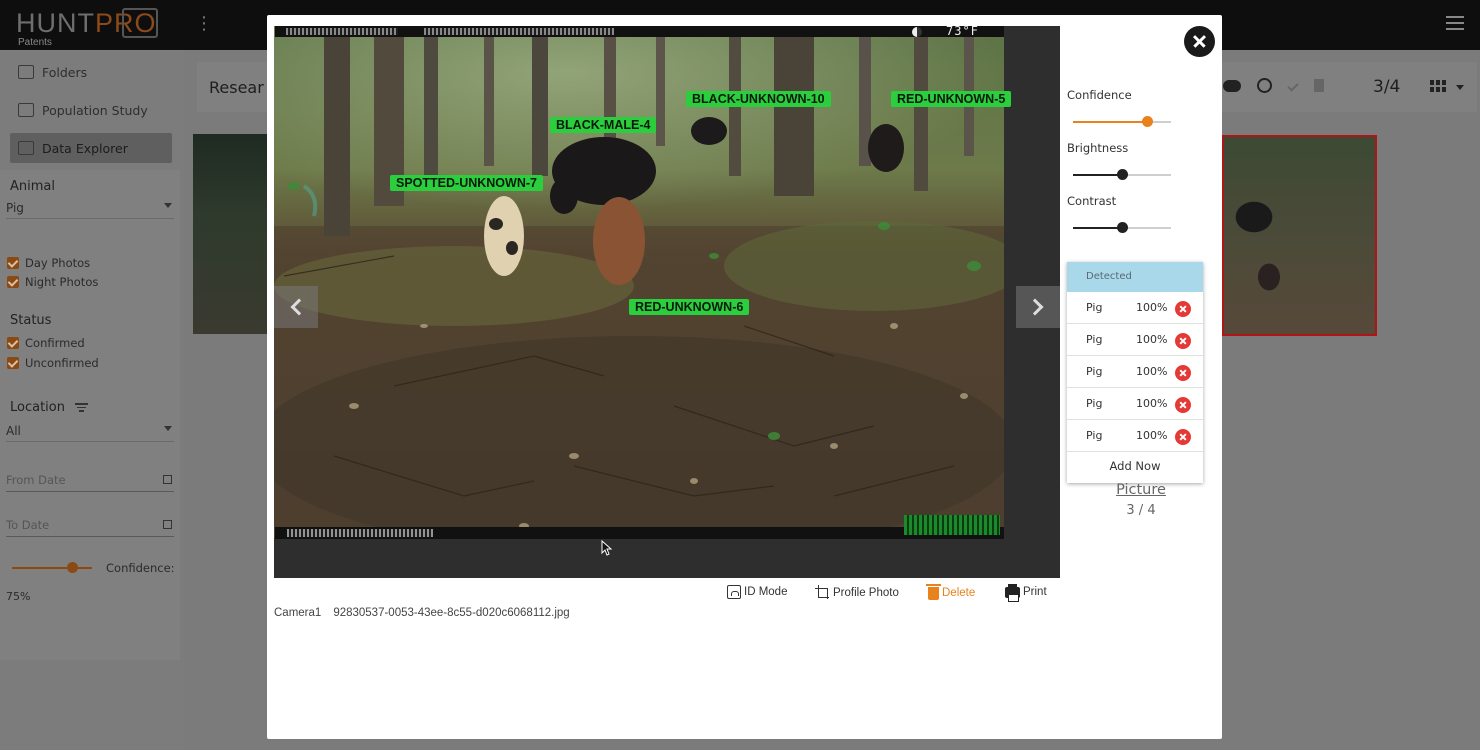 This screenshot has width=1480, height=750. I want to click on next-photo-button, so click(1038, 307).